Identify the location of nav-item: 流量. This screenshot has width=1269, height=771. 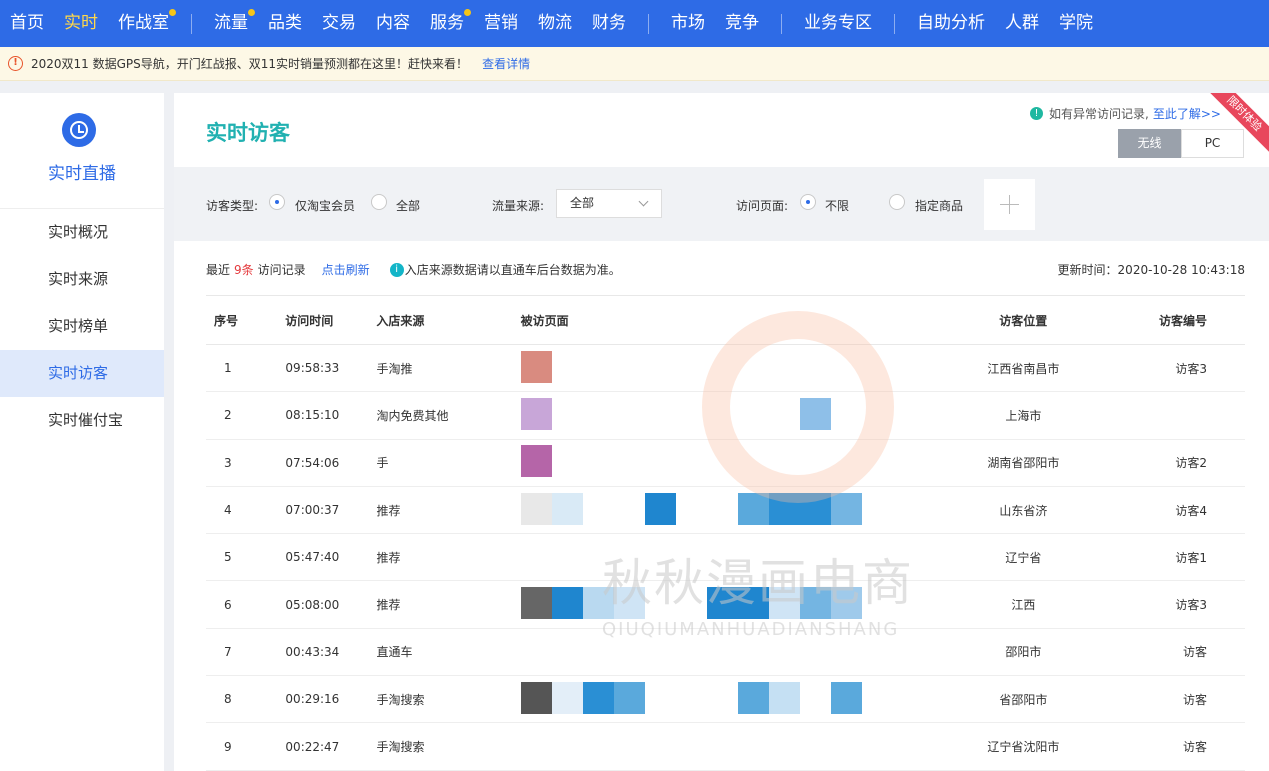
(231, 23).